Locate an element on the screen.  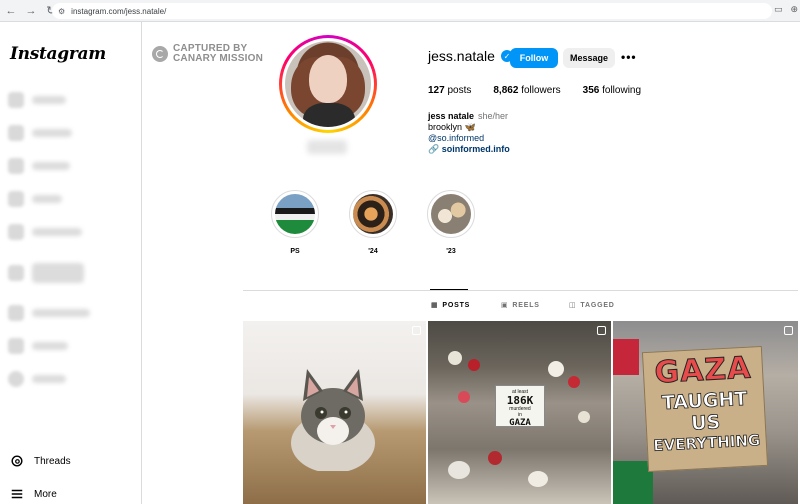
protest-sign: GAZA TAUGHT US EVERYTHING is located at coordinates (705, 409).